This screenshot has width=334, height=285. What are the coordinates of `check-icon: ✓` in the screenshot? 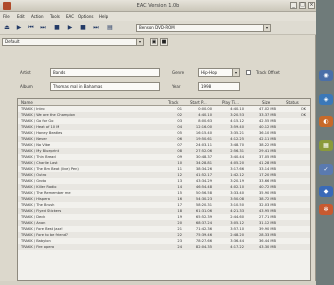 It's located at (326, 169).